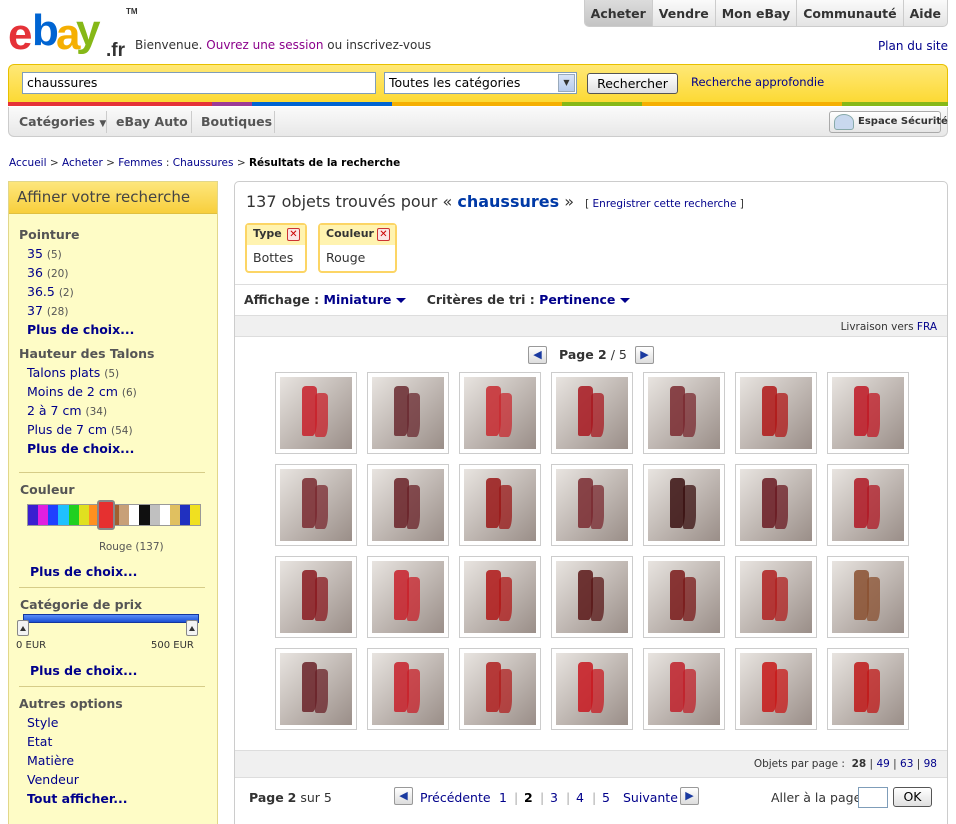 The width and height of the screenshot is (956, 824). What do you see at coordinates (849, 13) in the screenshot?
I see `nav-communaute: Communauté` at bounding box center [849, 13].